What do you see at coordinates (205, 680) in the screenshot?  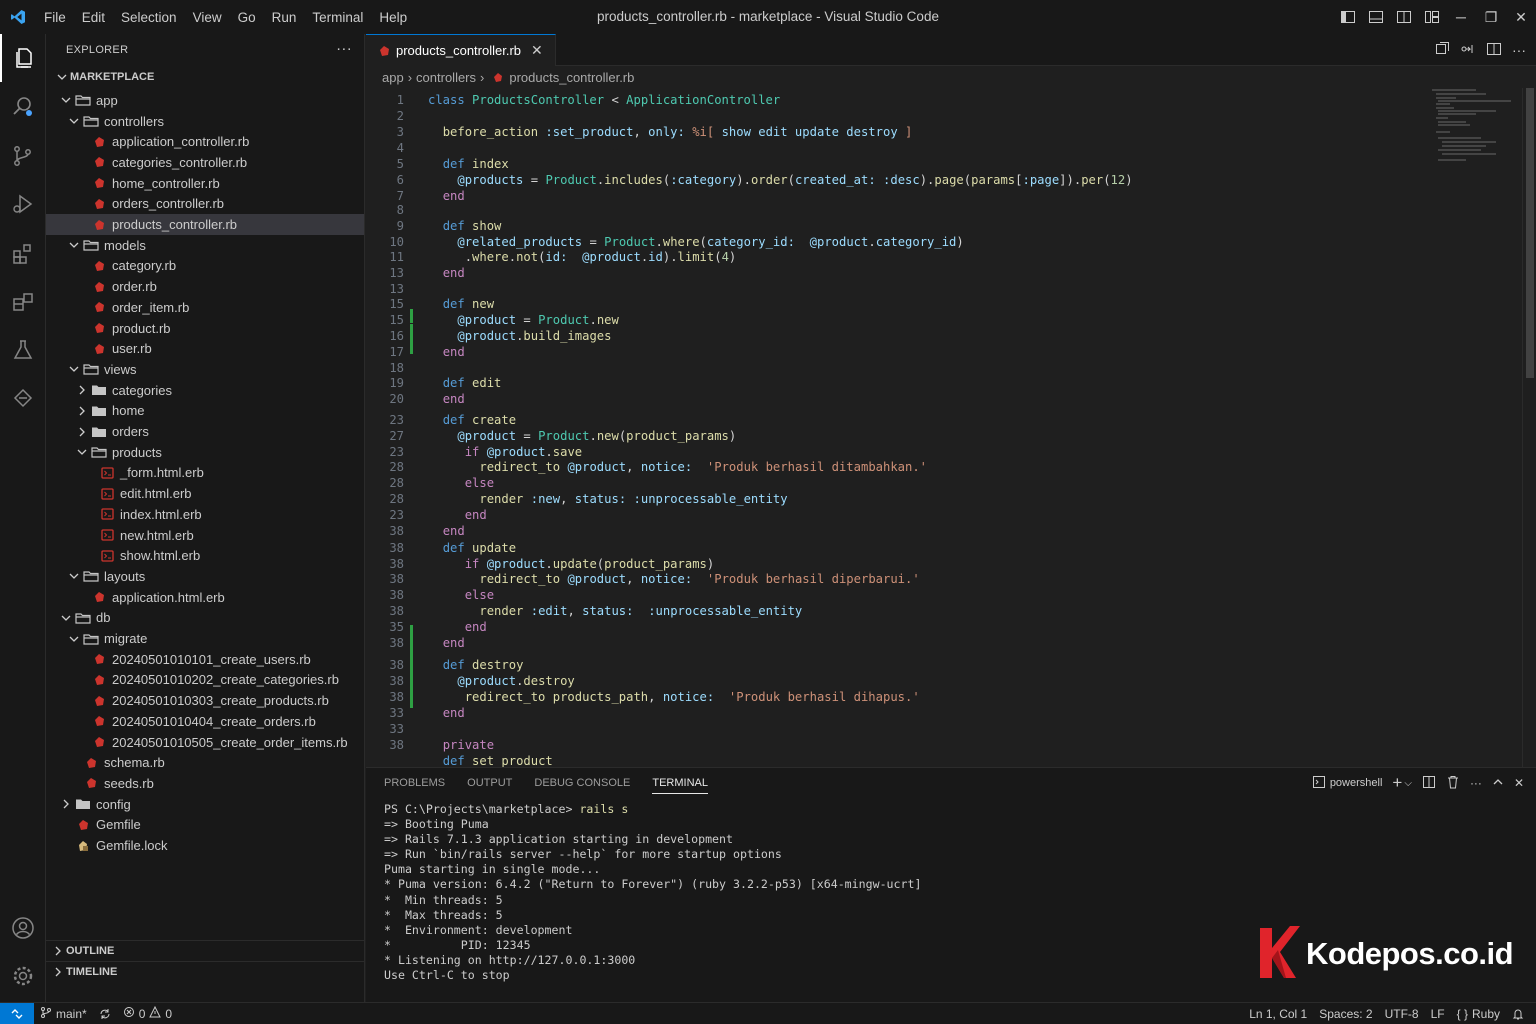 I see `tree-item: 20240501010202_create_categories.rb` at bounding box center [205, 680].